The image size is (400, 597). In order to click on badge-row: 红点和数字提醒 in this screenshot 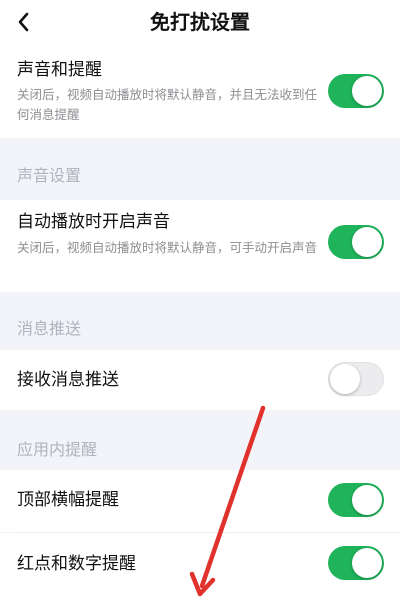, I will do `click(200, 565)`.